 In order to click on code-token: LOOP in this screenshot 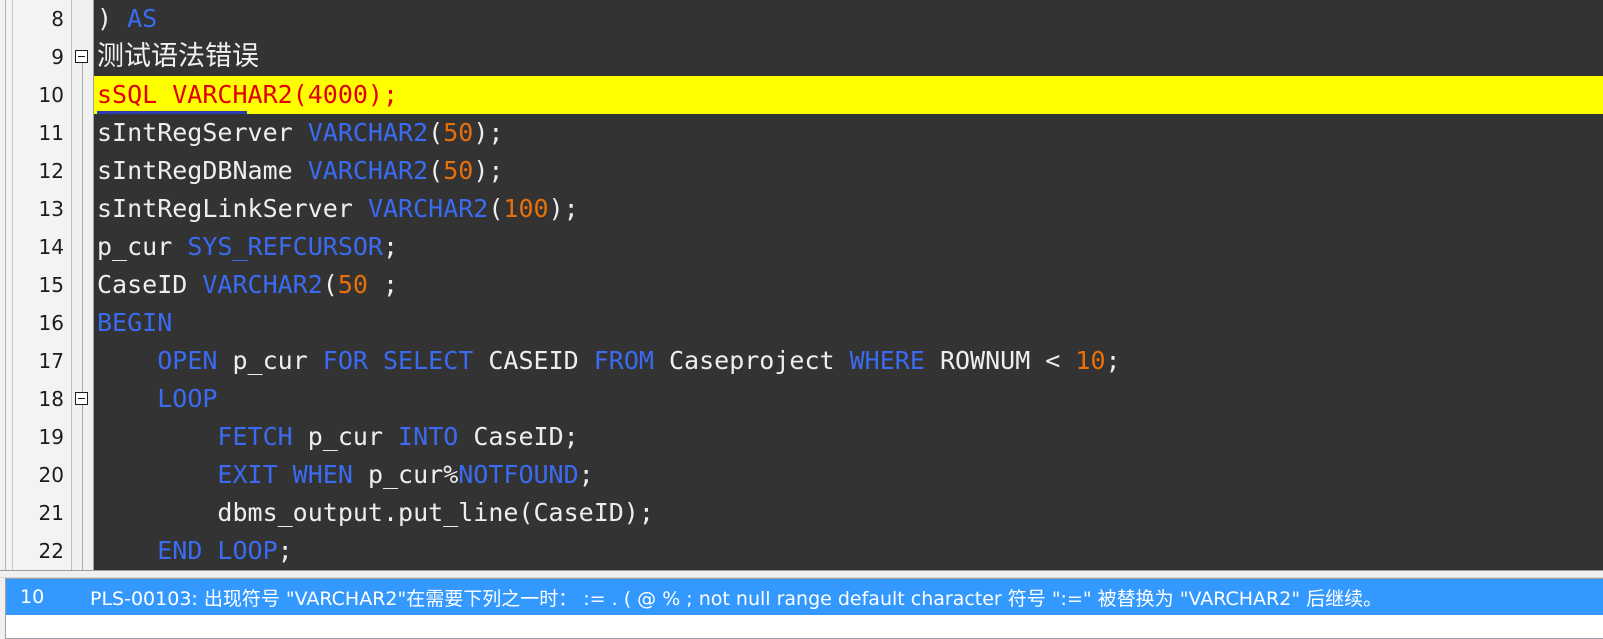, I will do `click(187, 398)`.